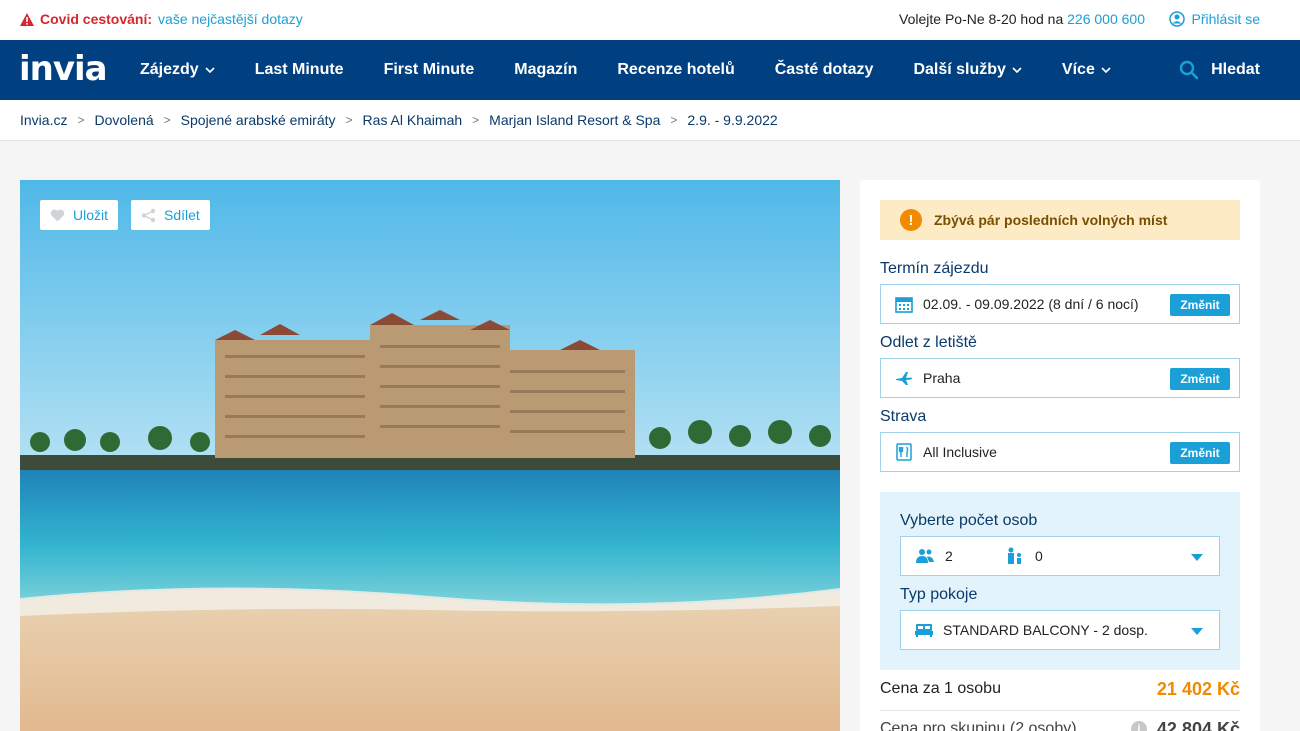  I want to click on nav-item-vice: Více, so click(1086, 70).